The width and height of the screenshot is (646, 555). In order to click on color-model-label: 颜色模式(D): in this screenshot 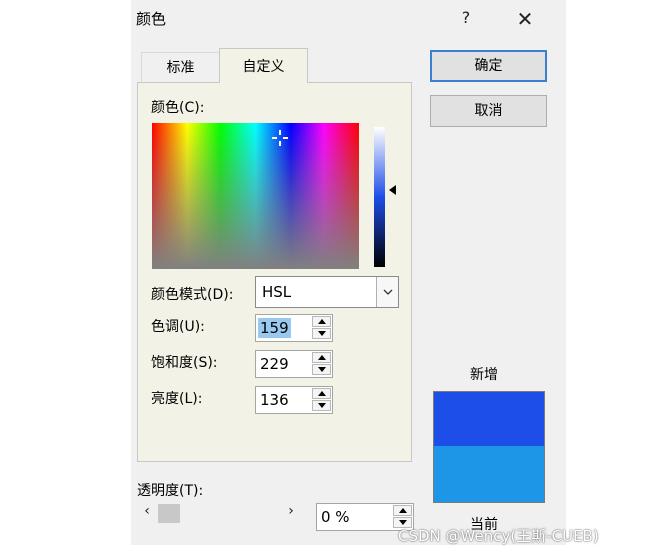, I will do `click(192, 295)`.